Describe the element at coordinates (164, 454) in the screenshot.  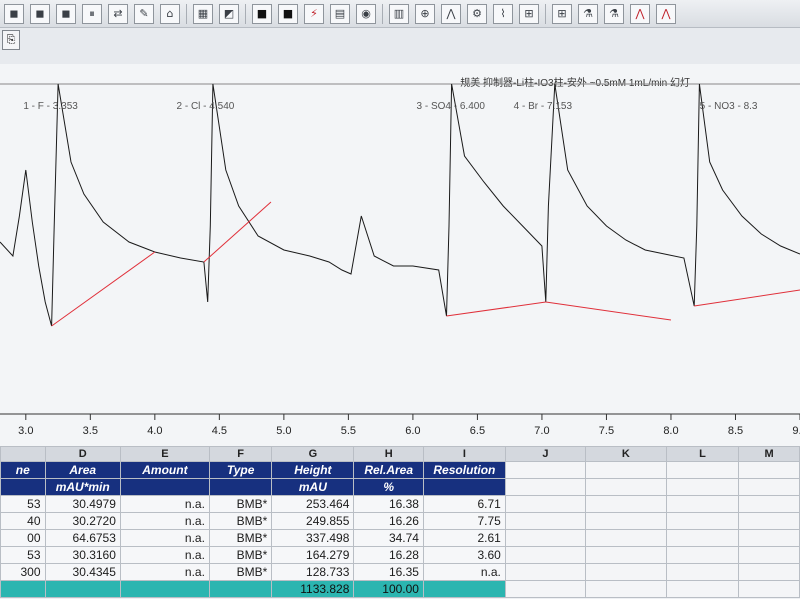
I see `column-letter: E` at that location.